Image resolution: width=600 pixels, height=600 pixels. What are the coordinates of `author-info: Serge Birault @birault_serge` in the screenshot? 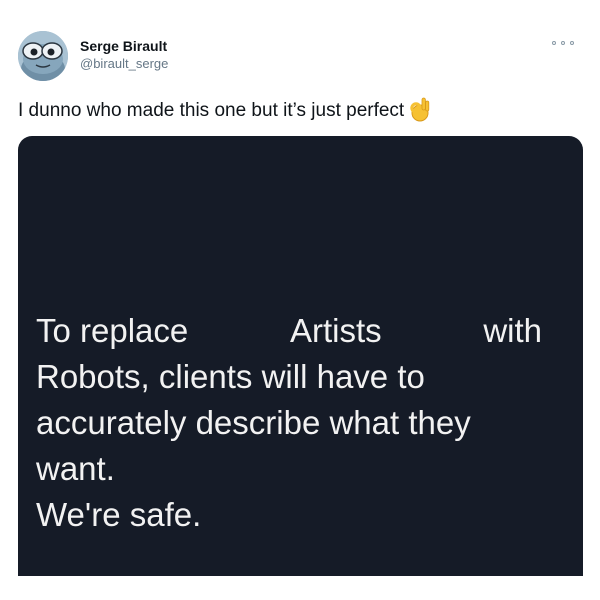 It's located at (124, 55).